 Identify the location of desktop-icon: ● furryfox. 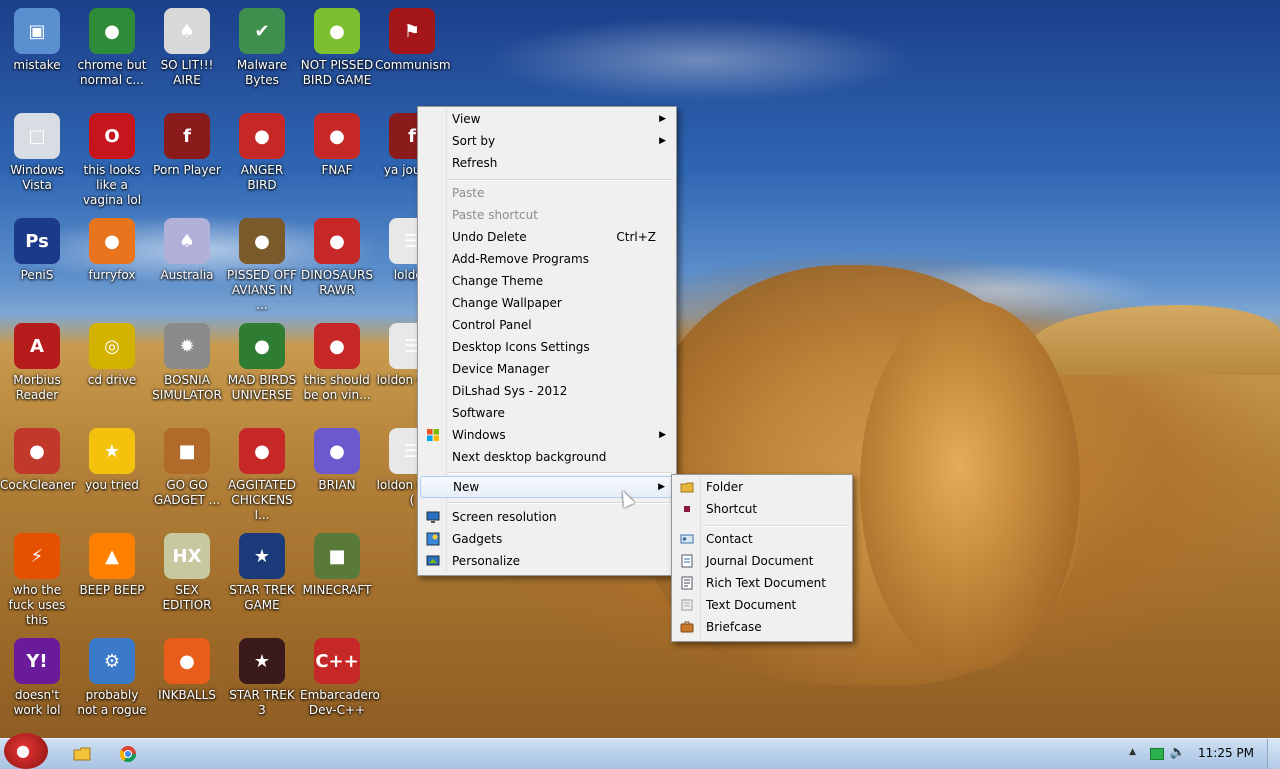
(112, 250).